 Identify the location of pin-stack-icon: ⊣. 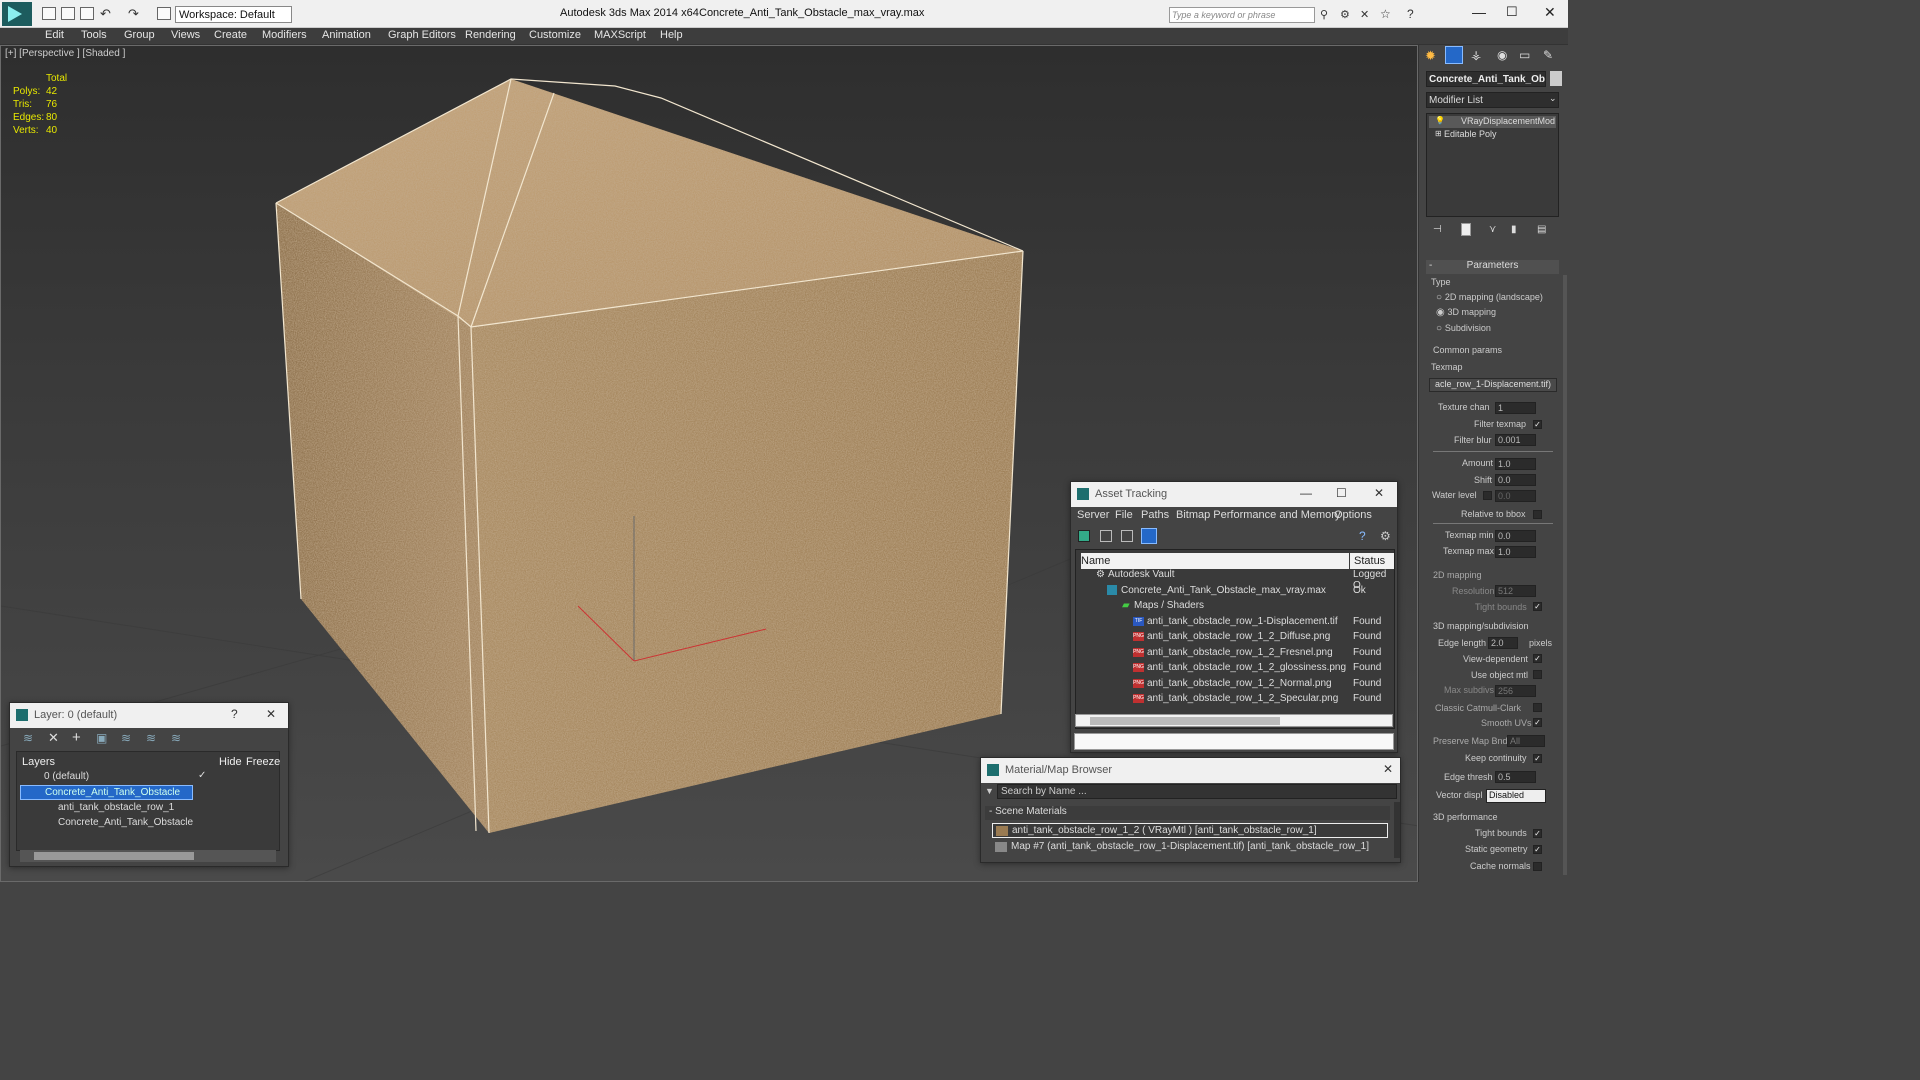
(1437, 229).